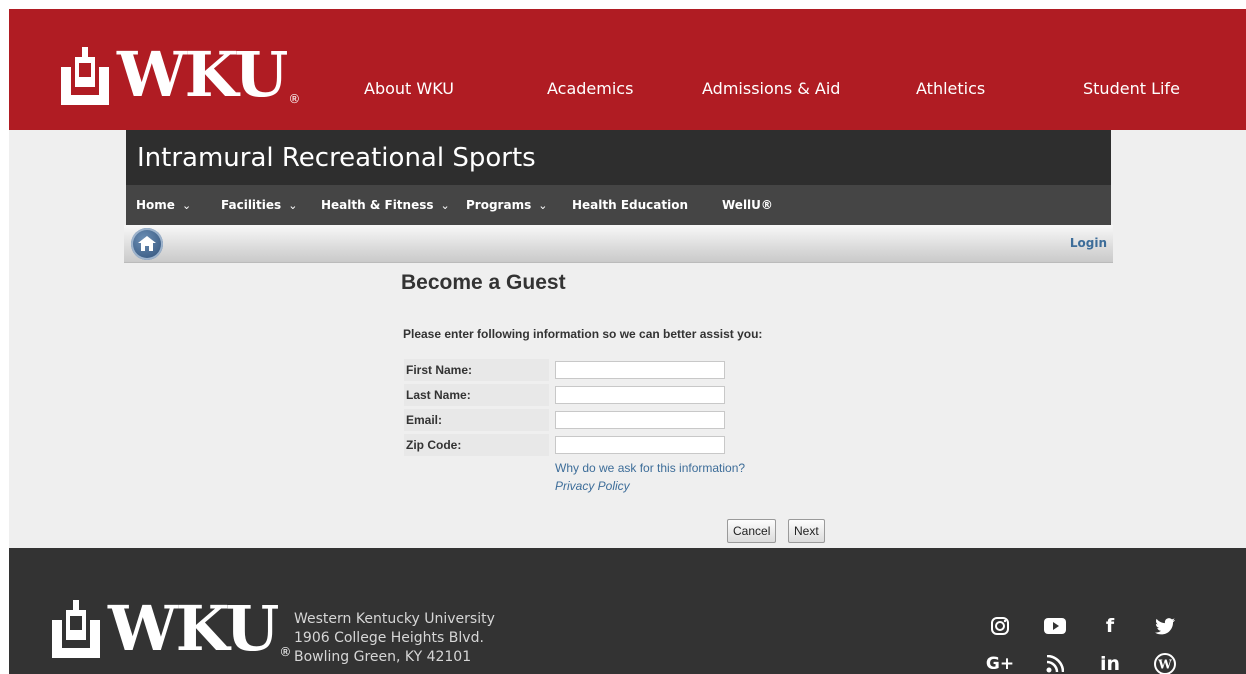  I want to click on instagram-icon, so click(1000, 626).